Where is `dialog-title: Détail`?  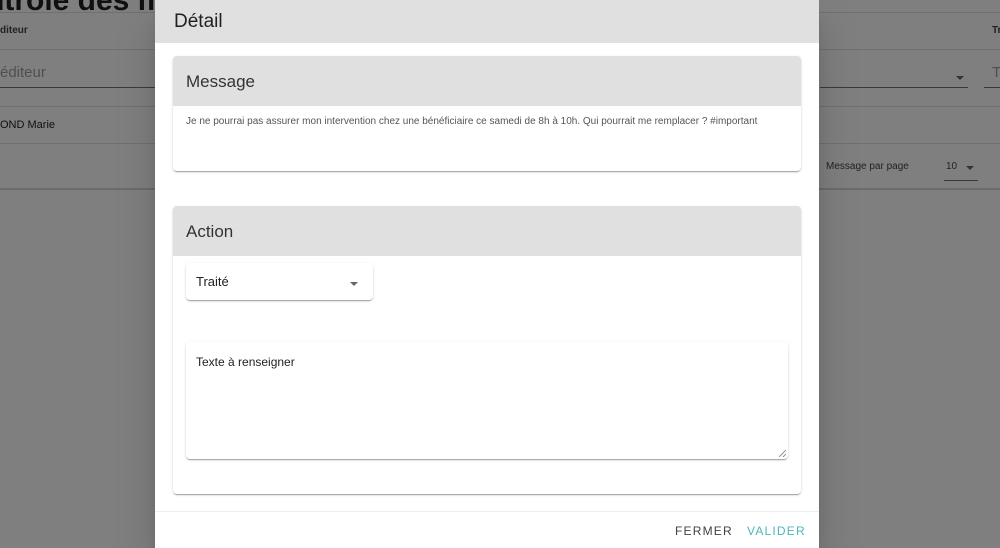 dialog-title: Détail is located at coordinates (198, 21).